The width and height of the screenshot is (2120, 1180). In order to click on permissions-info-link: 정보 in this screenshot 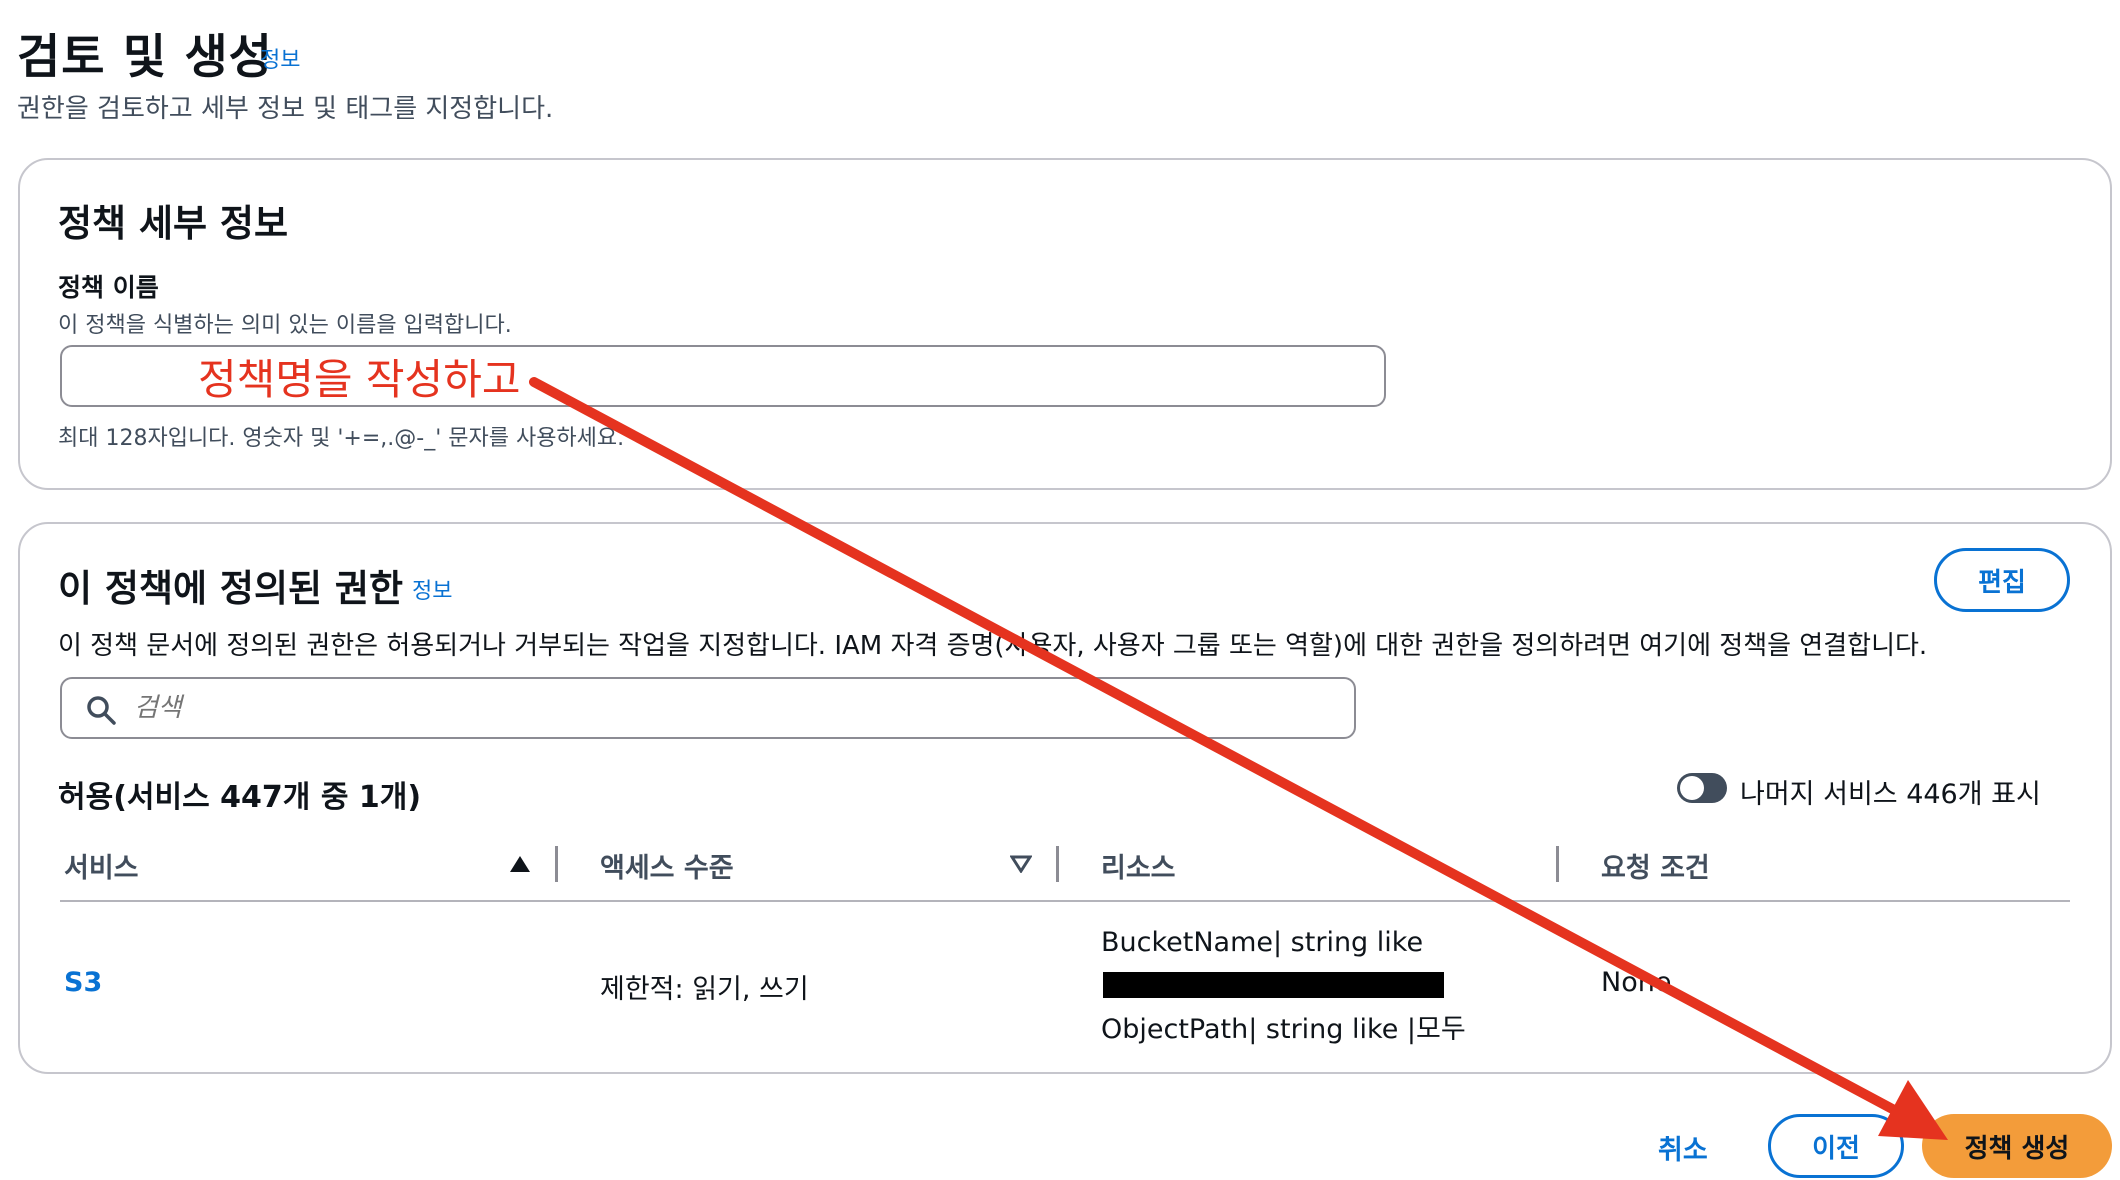, I will do `click(432, 589)`.